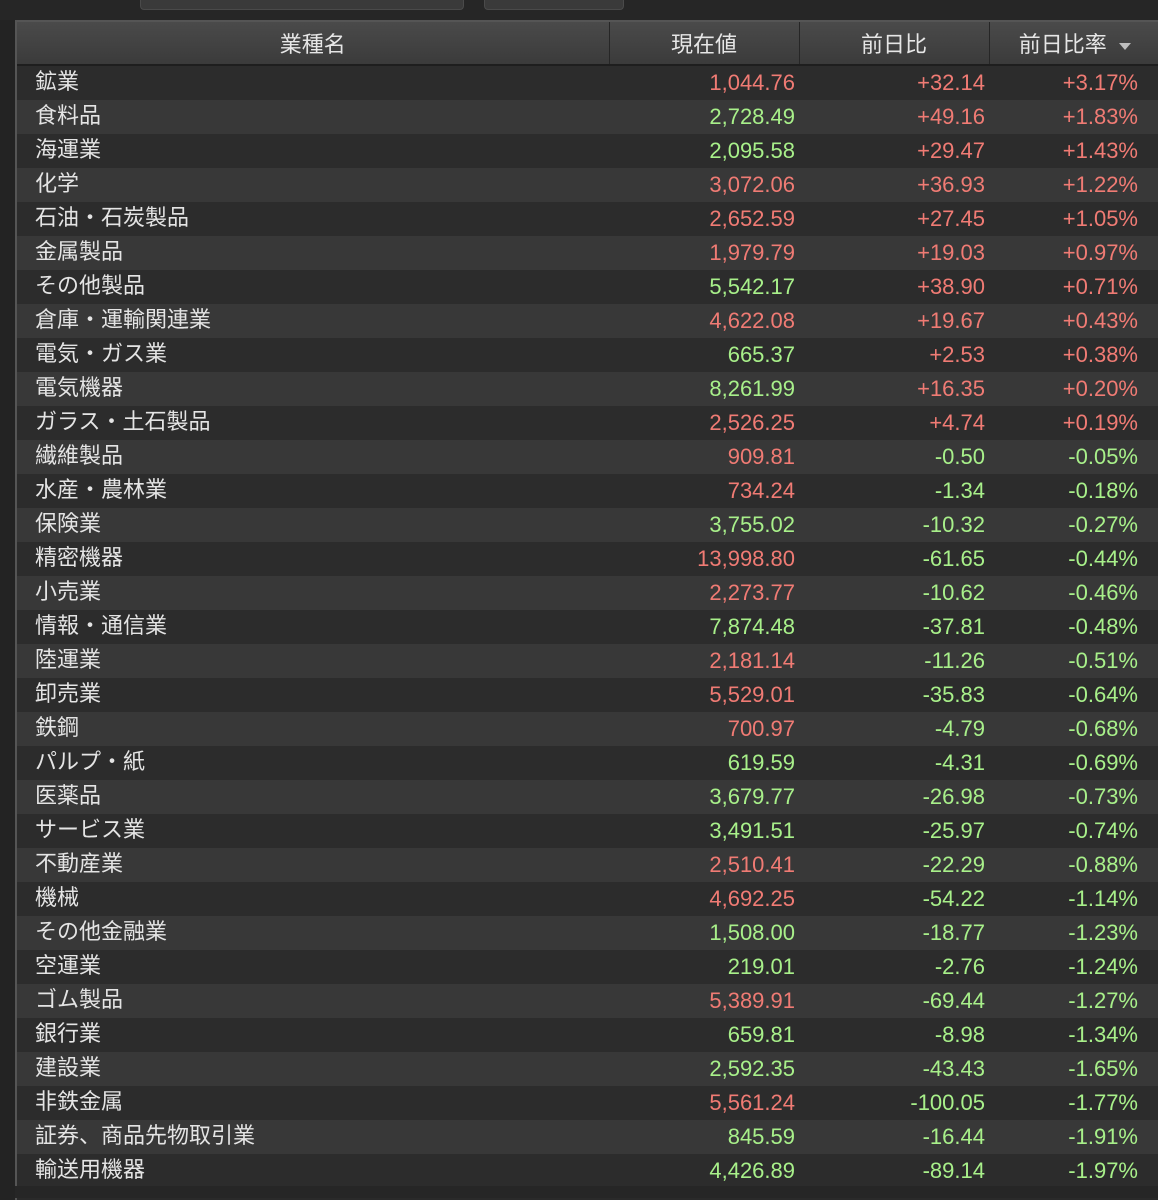  I want to click on toolbar-field, so click(302, 5).